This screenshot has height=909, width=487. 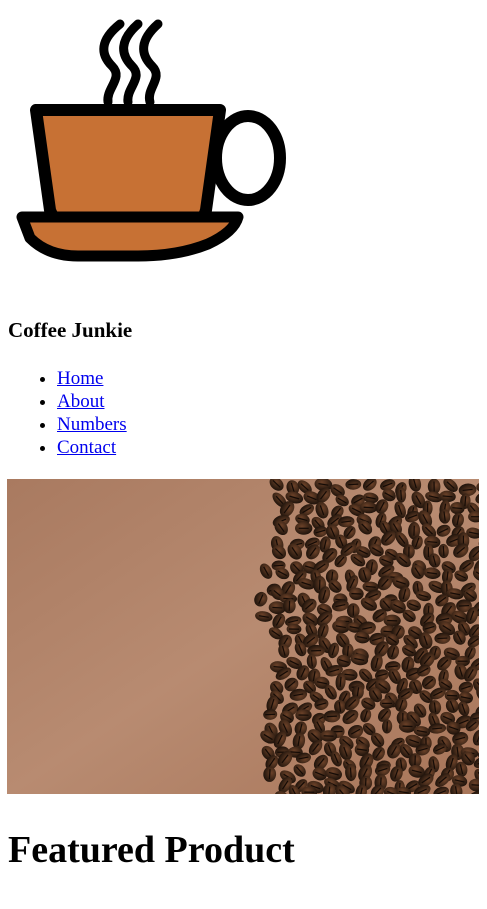 I want to click on nav-item-about: About, so click(x=92, y=401).